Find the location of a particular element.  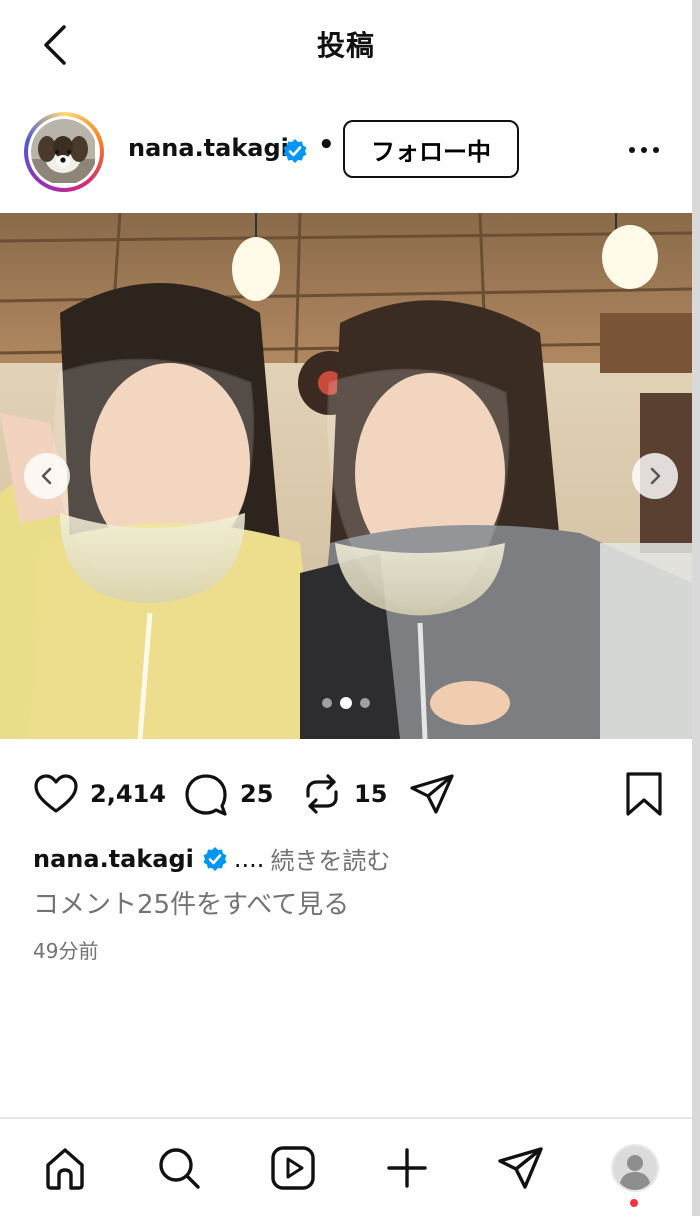

messages-icon is located at coordinates (520, 1168).